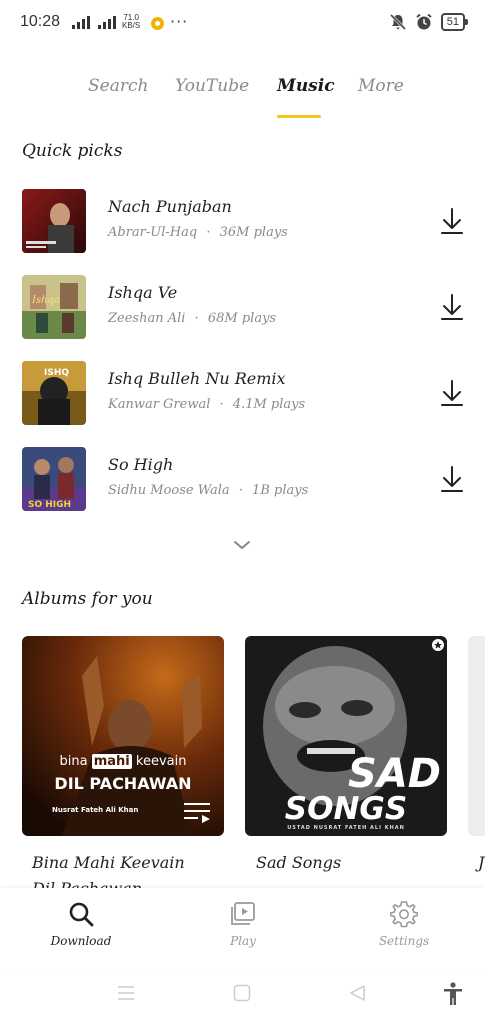 Image resolution: width=485 pixels, height=1024 pixels. What do you see at coordinates (54, 479) in the screenshot?
I see `song-thumbnail: SO HIGH` at bounding box center [54, 479].